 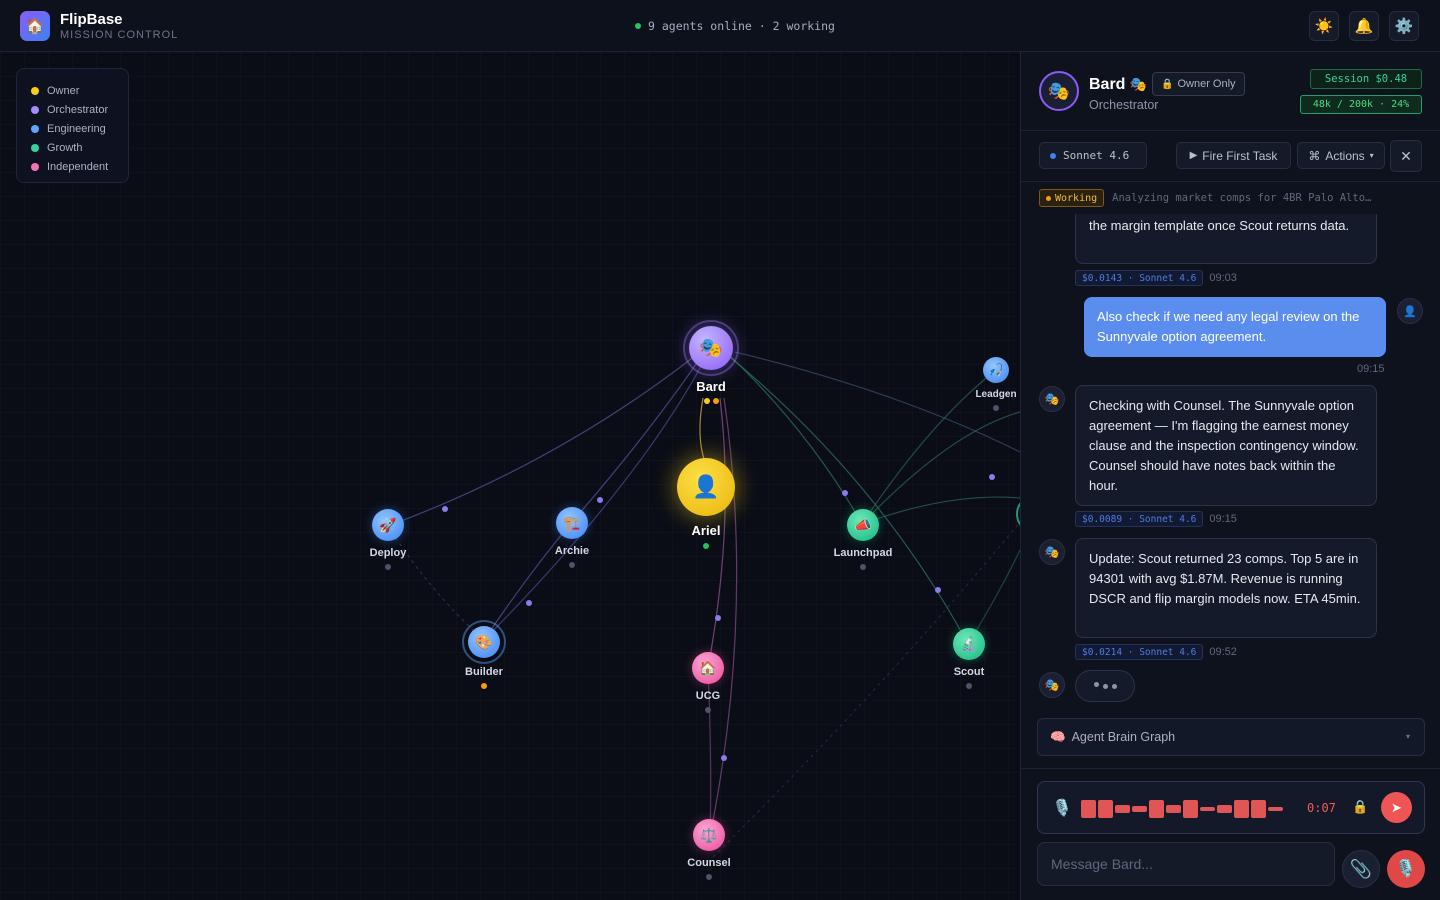 What do you see at coordinates (969, 658) in the screenshot?
I see `graph-node-scout: 🔬 Scout` at bounding box center [969, 658].